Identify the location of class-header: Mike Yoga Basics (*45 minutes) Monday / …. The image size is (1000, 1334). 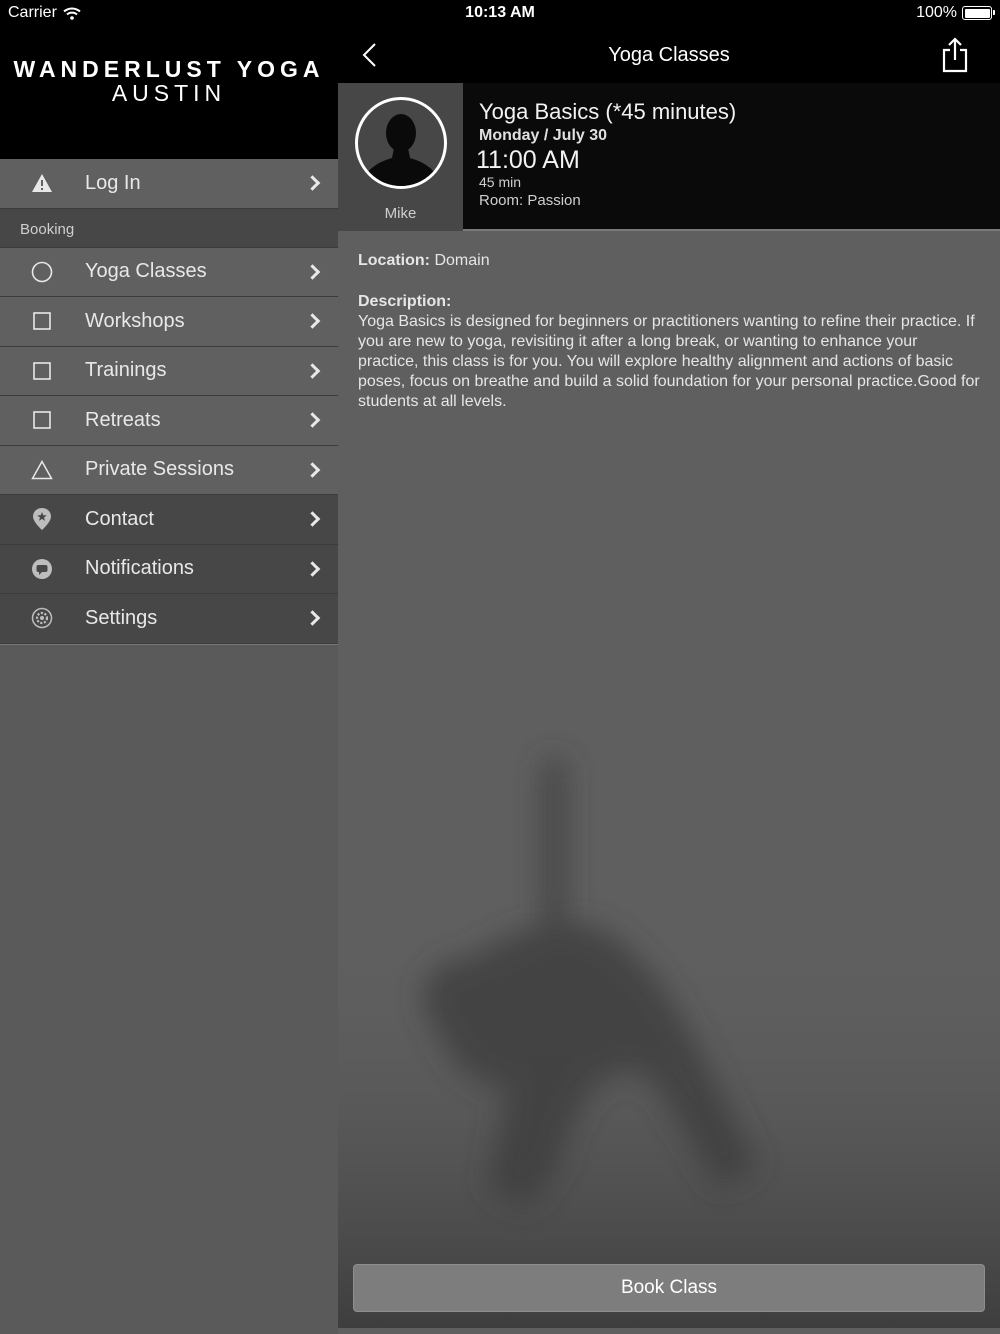
(669, 157).